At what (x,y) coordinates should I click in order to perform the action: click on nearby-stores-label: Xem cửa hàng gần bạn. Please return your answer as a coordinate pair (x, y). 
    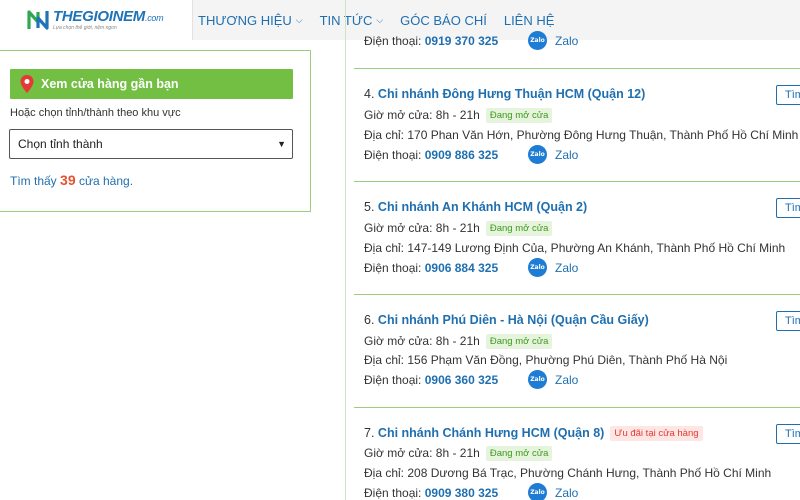
    Looking at the image, I should click on (110, 84).